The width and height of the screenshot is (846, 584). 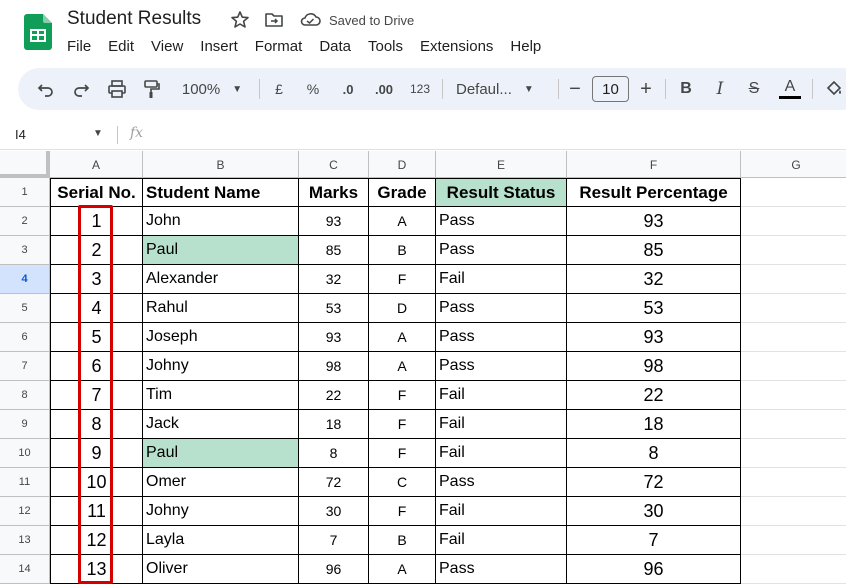 What do you see at coordinates (654, 482) in the screenshot?
I see `cell-percentage: 72` at bounding box center [654, 482].